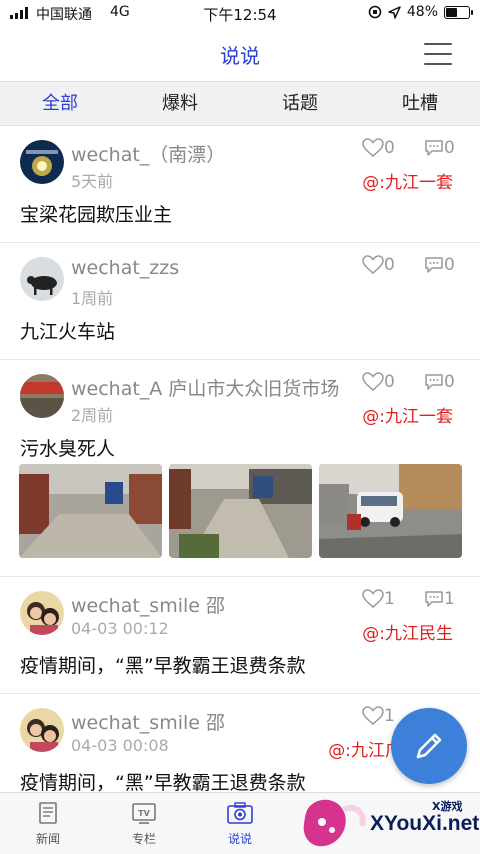 The height and width of the screenshot is (854, 480). Describe the element at coordinates (48, 813) in the screenshot. I see `news-icon` at that location.